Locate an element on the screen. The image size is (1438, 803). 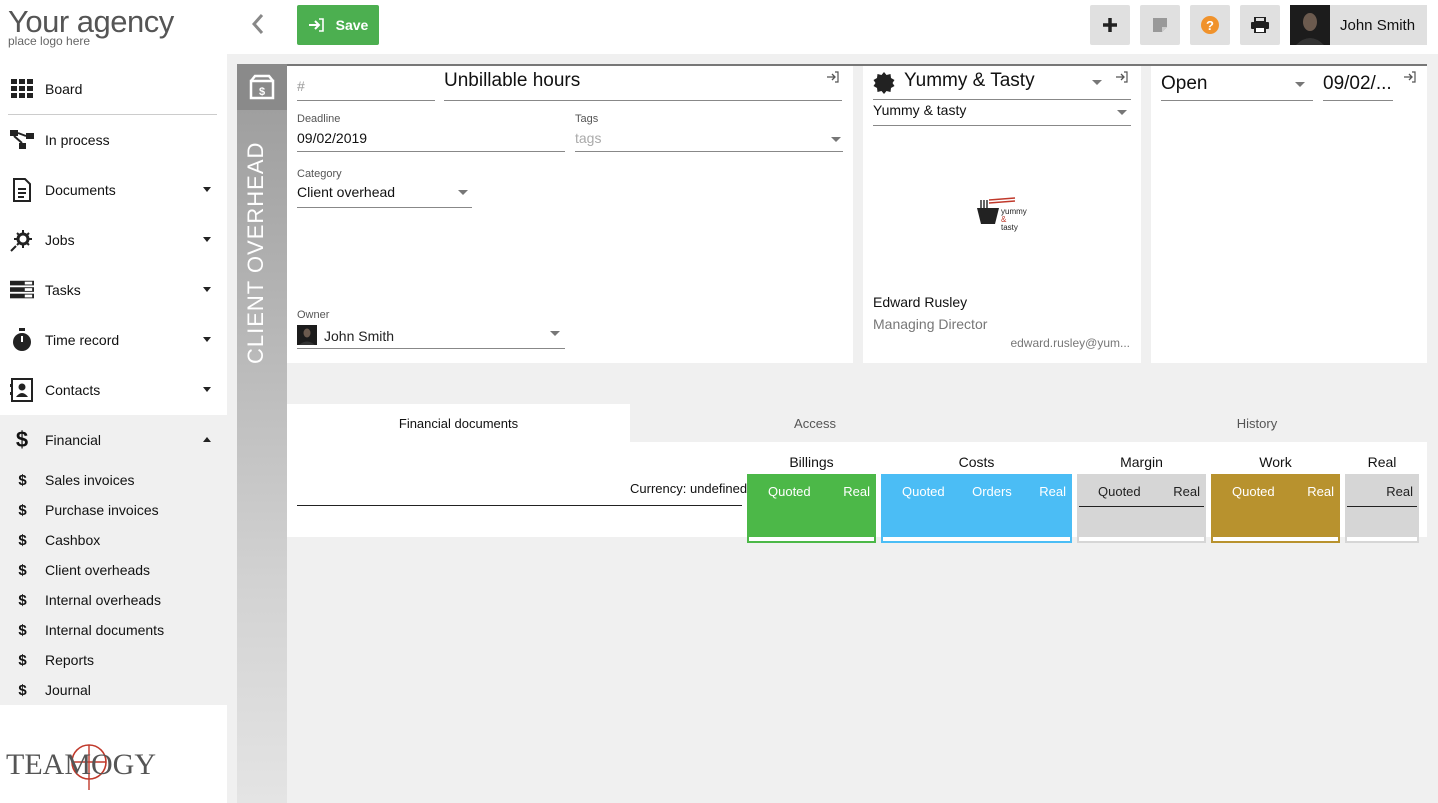
group-margin: Quoted Real is located at coordinates (1141, 508).